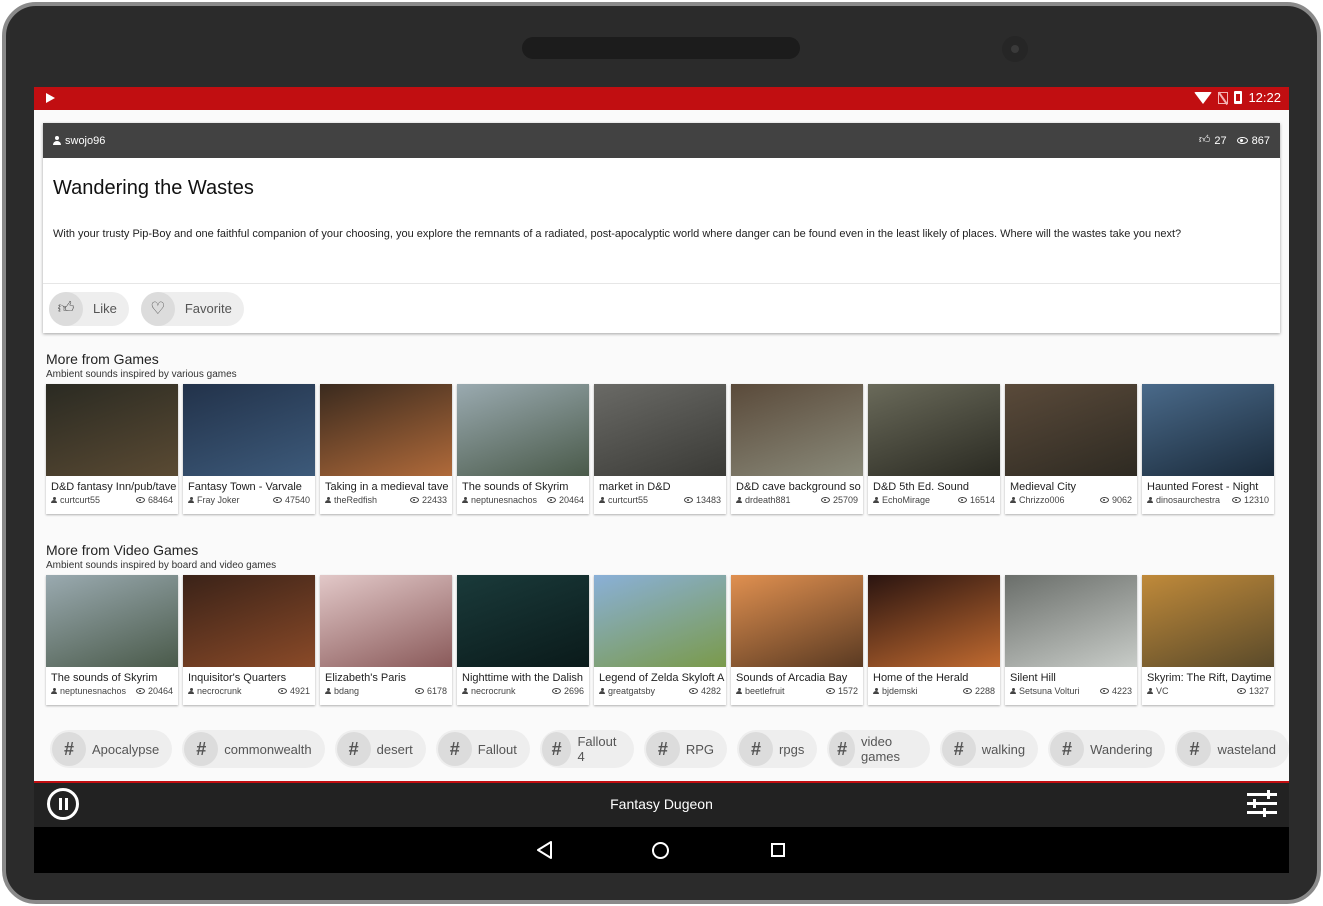 The width and height of the screenshot is (1323, 906). I want to click on tag-chip: # Fallout, so click(482, 749).